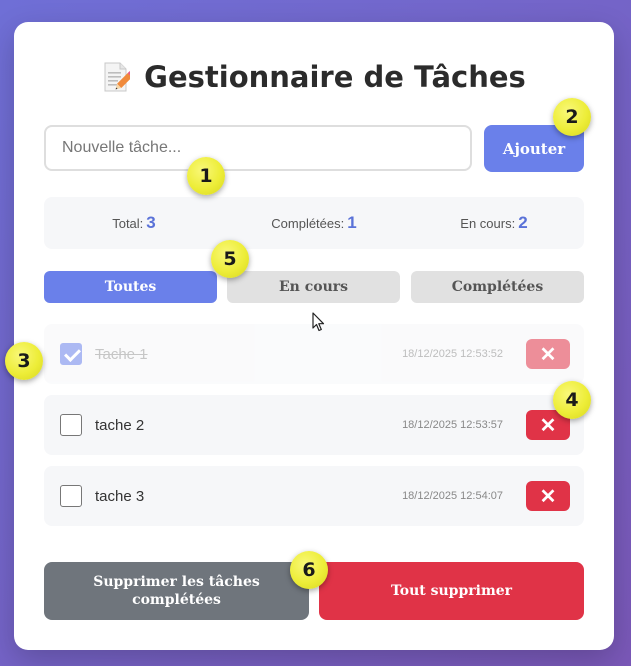  What do you see at coordinates (523, 222) in the screenshot?
I see `stat-in-progress-value: 2` at bounding box center [523, 222].